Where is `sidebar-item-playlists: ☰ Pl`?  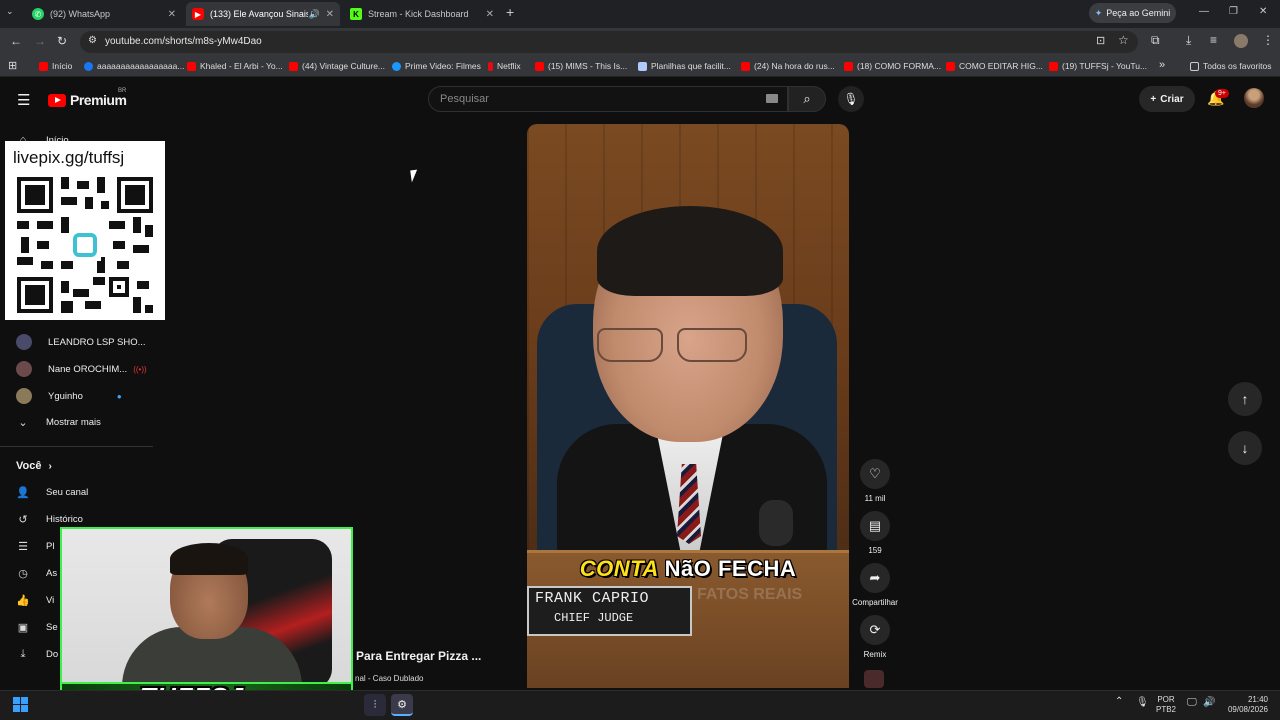 sidebar-item-playlists: ☰ Pl is located at coordinates (35, 546).